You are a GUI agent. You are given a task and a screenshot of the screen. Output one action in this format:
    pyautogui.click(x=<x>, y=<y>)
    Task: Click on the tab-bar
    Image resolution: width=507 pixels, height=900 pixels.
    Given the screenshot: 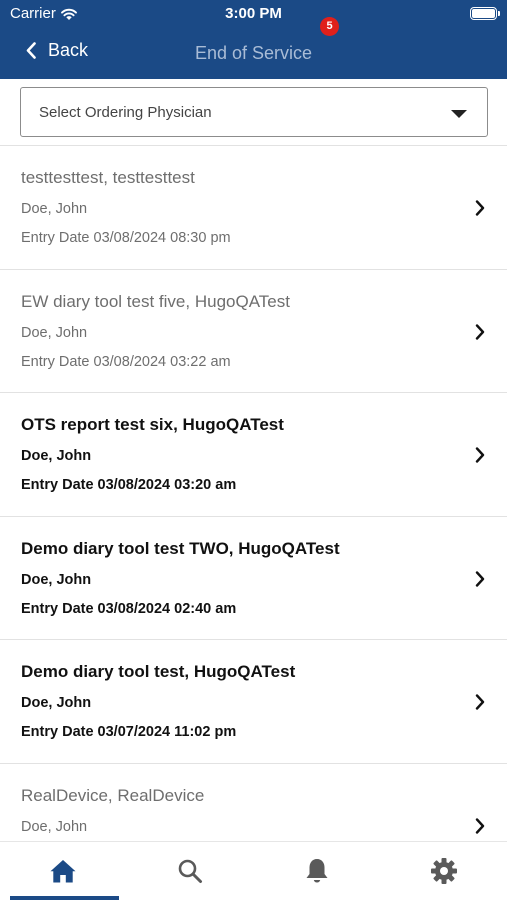 What is the action you would take?
    pyautogui.click(x=253, y=870)
    